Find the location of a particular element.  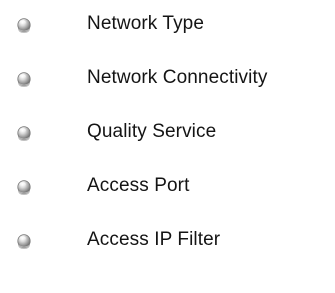

menu-item-label: Quality Service is located at coordinates (152, 131).